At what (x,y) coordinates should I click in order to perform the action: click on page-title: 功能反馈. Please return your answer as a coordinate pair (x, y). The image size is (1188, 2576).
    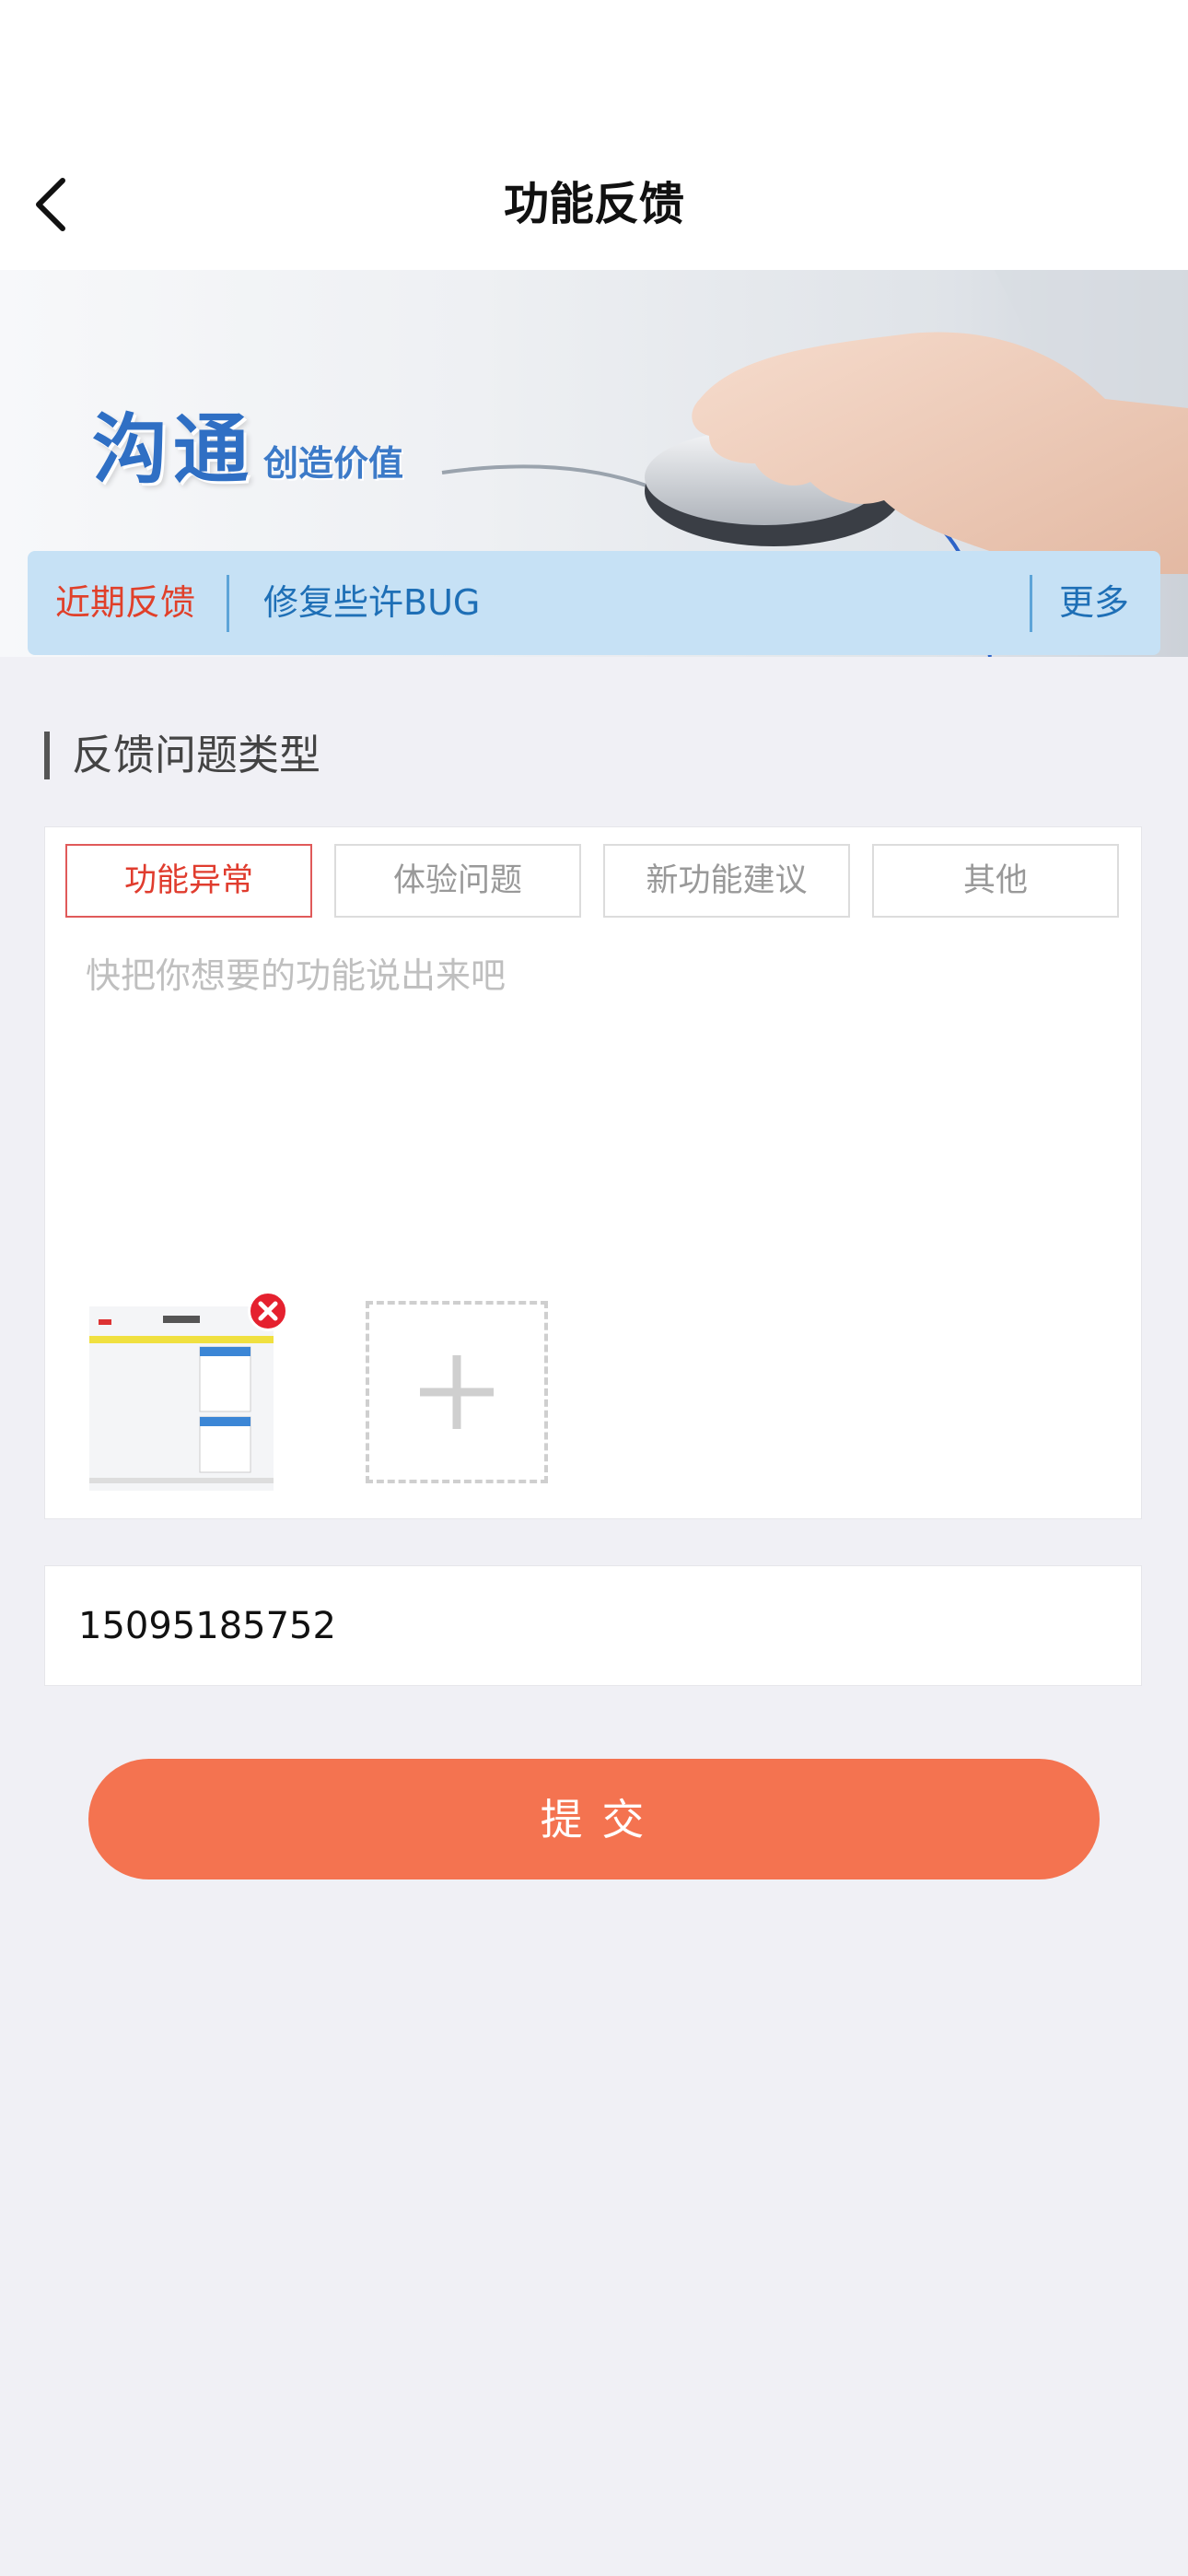
    Looking at the image, I should click on (593, 204).